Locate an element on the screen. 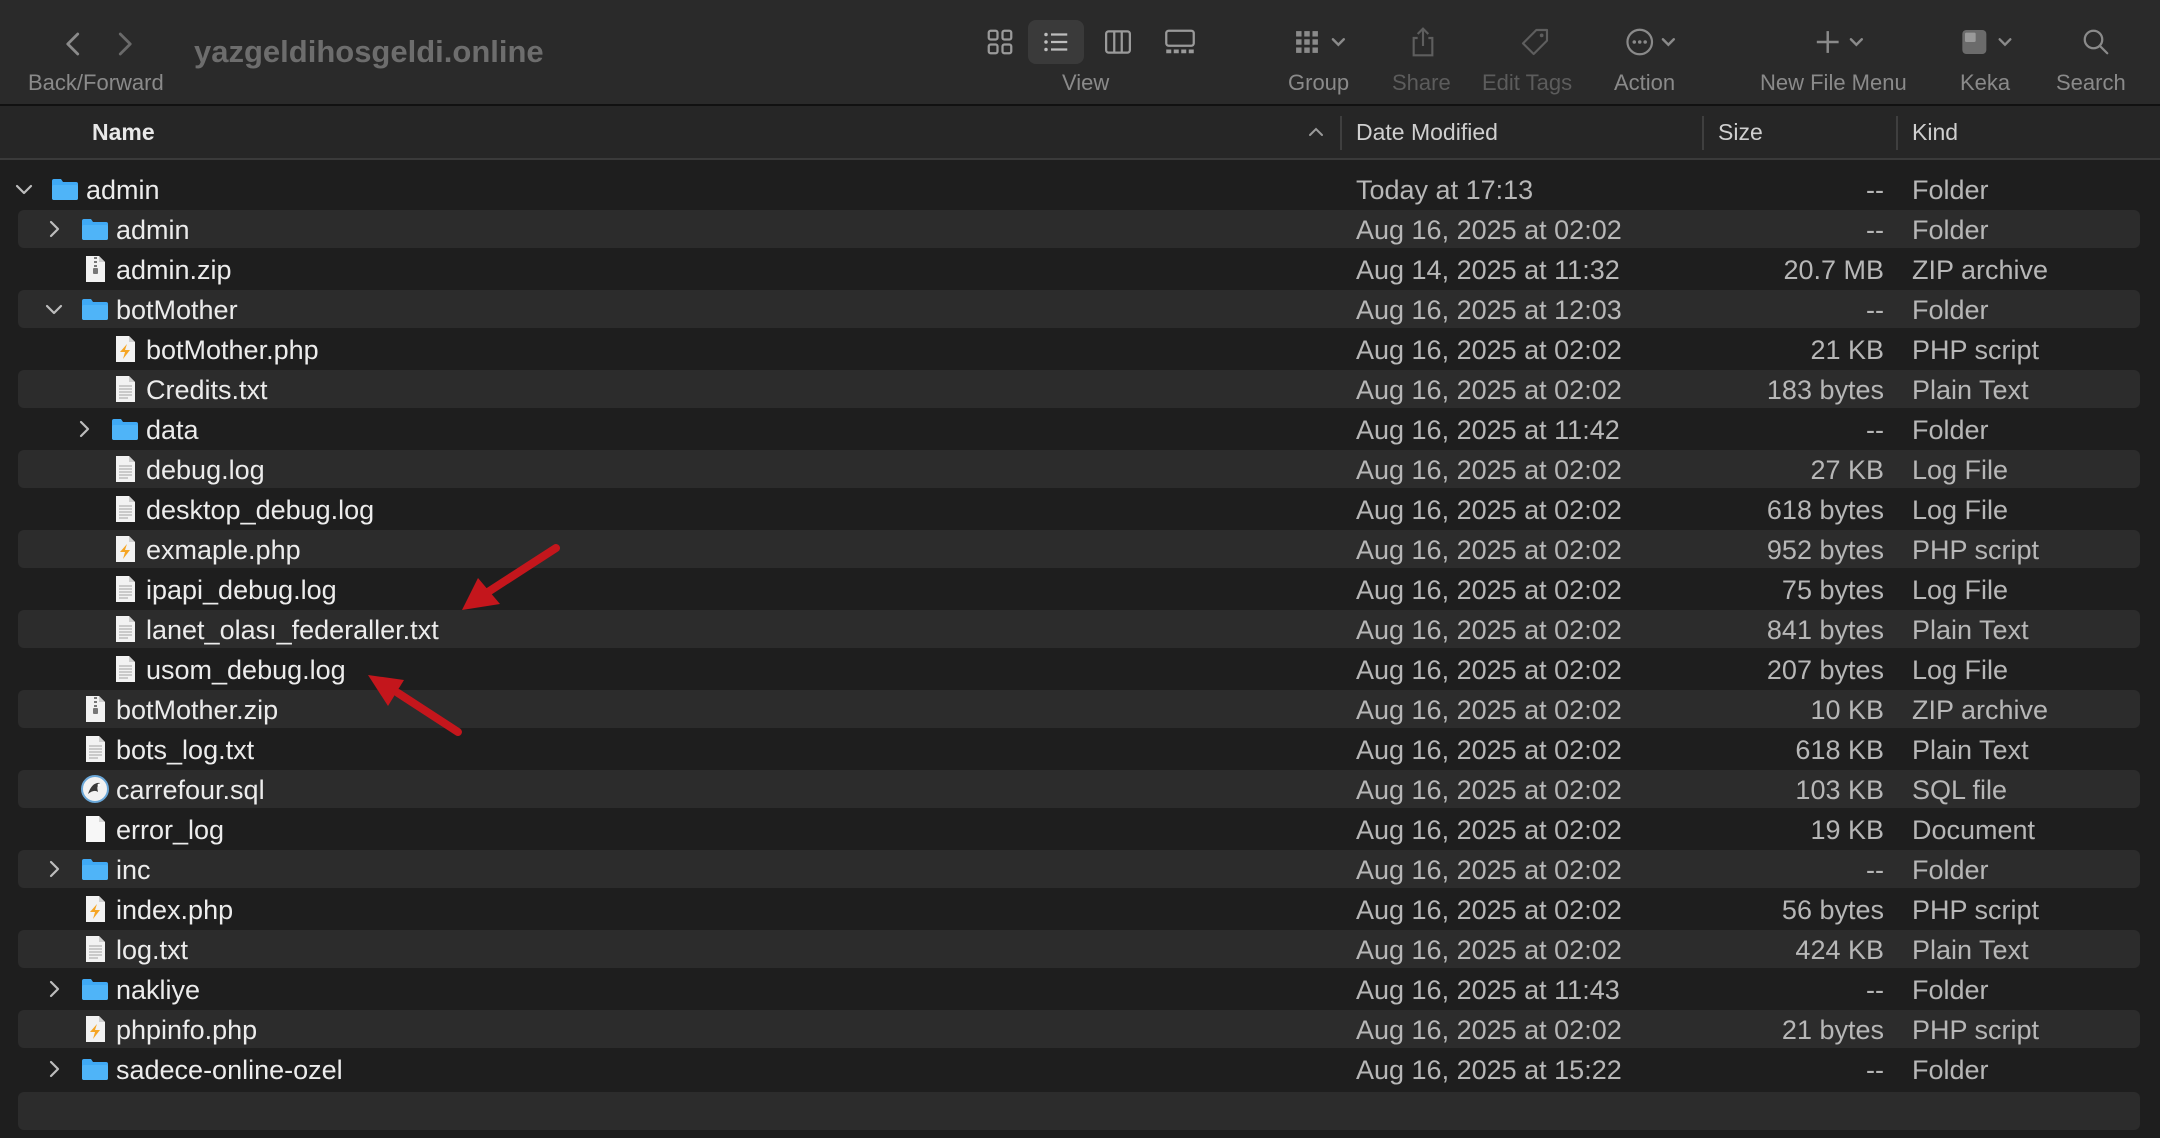  icon-view-button is located at coordinates (1000, 42).